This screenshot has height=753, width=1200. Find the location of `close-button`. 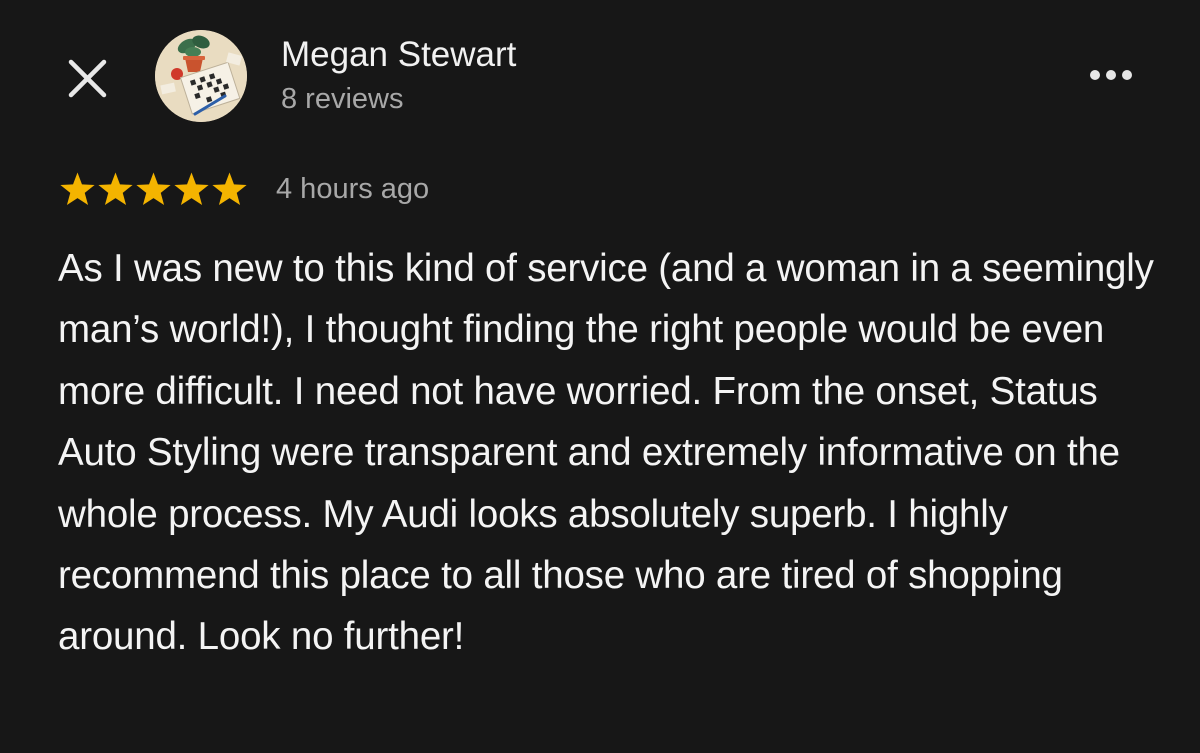

close-button is located at coordinates (88, 78).